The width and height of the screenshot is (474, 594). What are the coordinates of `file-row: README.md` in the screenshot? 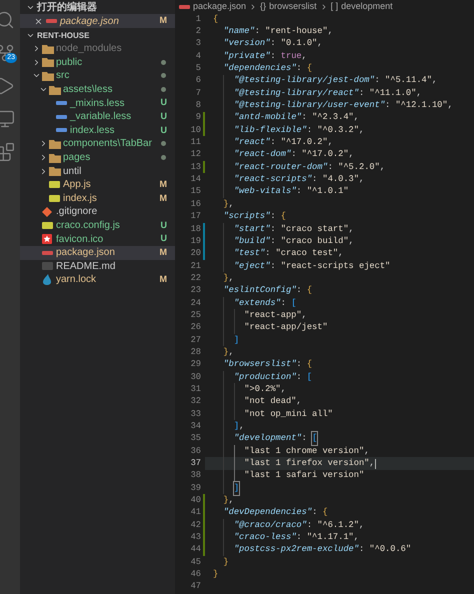 It's located at (97, 267).